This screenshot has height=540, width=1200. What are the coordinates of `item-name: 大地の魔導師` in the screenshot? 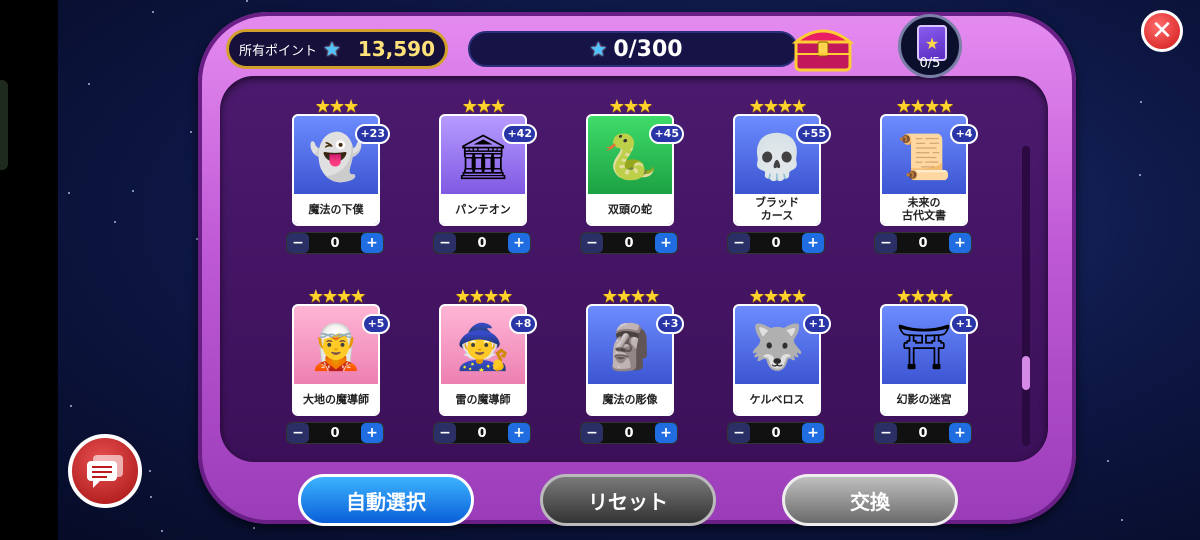 It's located at (336, 399).